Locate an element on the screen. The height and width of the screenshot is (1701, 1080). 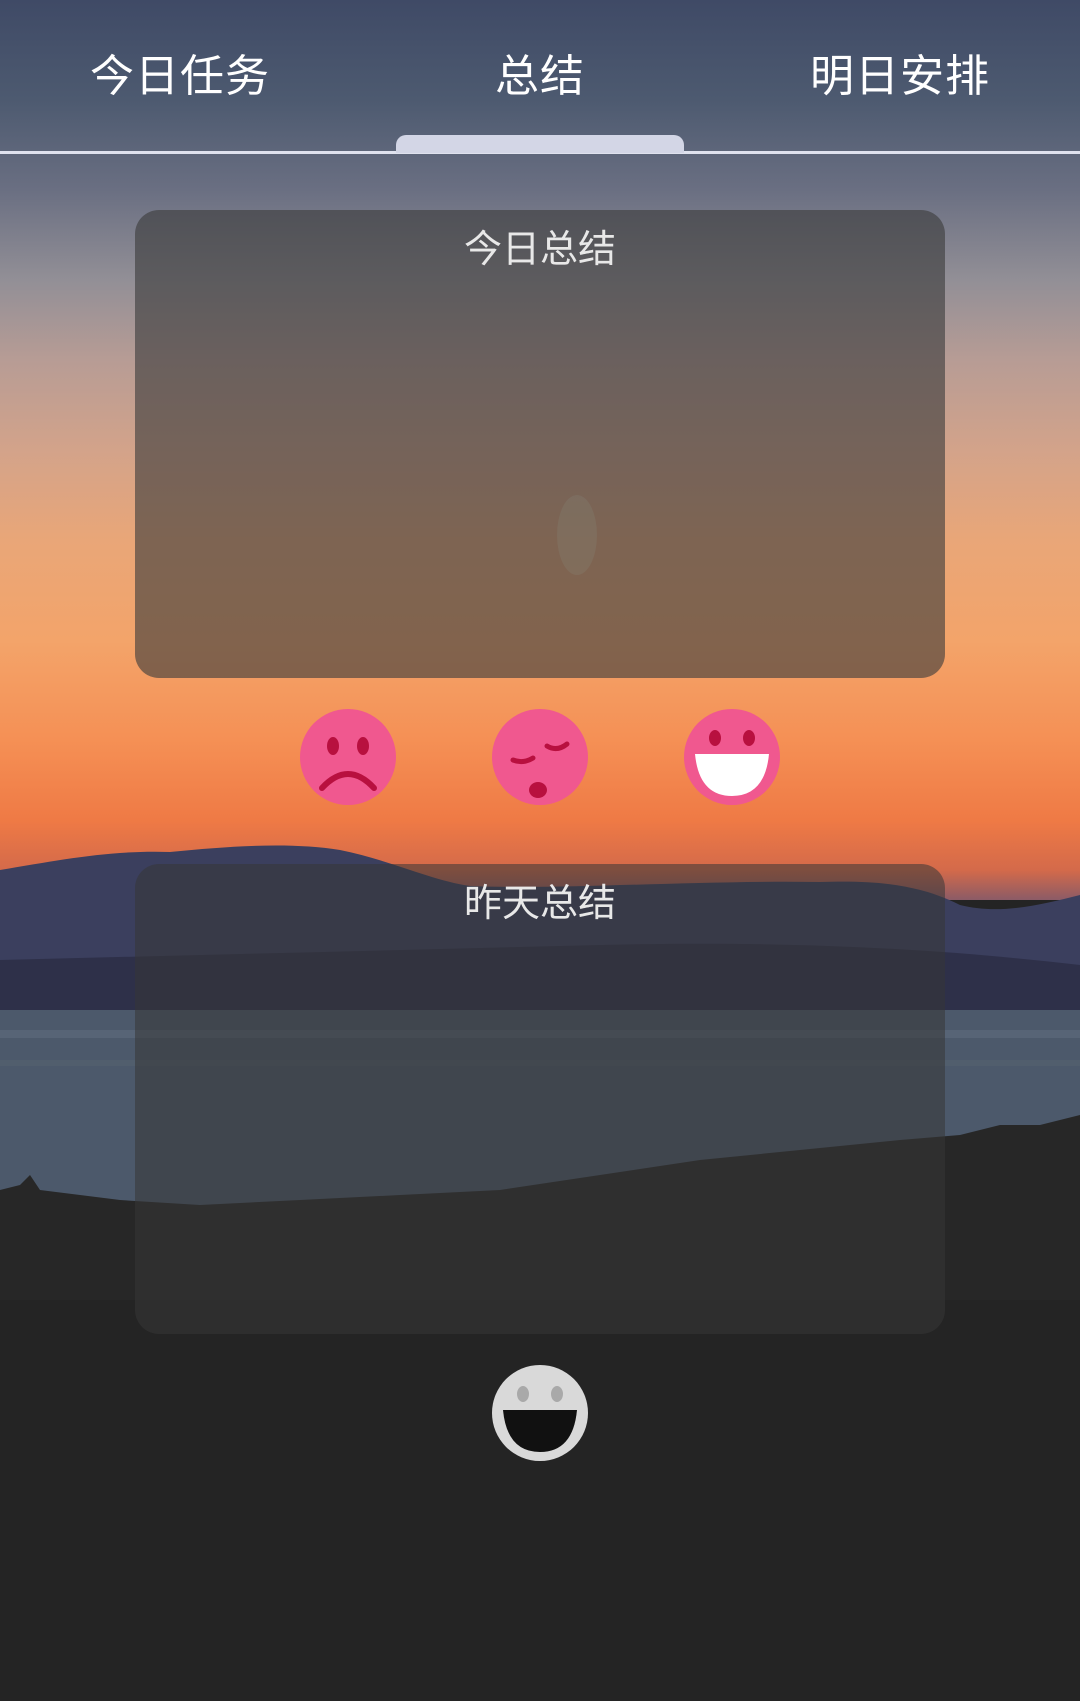
mood-happy-button is located at coordinates (732, 757).